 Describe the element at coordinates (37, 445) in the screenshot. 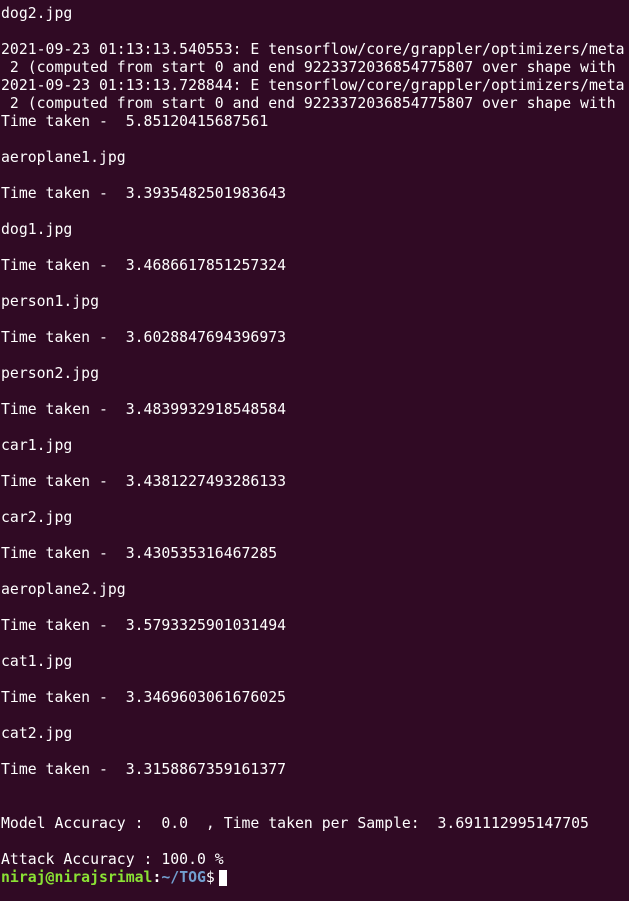

I see `output-line: car1.jpg` at that location.